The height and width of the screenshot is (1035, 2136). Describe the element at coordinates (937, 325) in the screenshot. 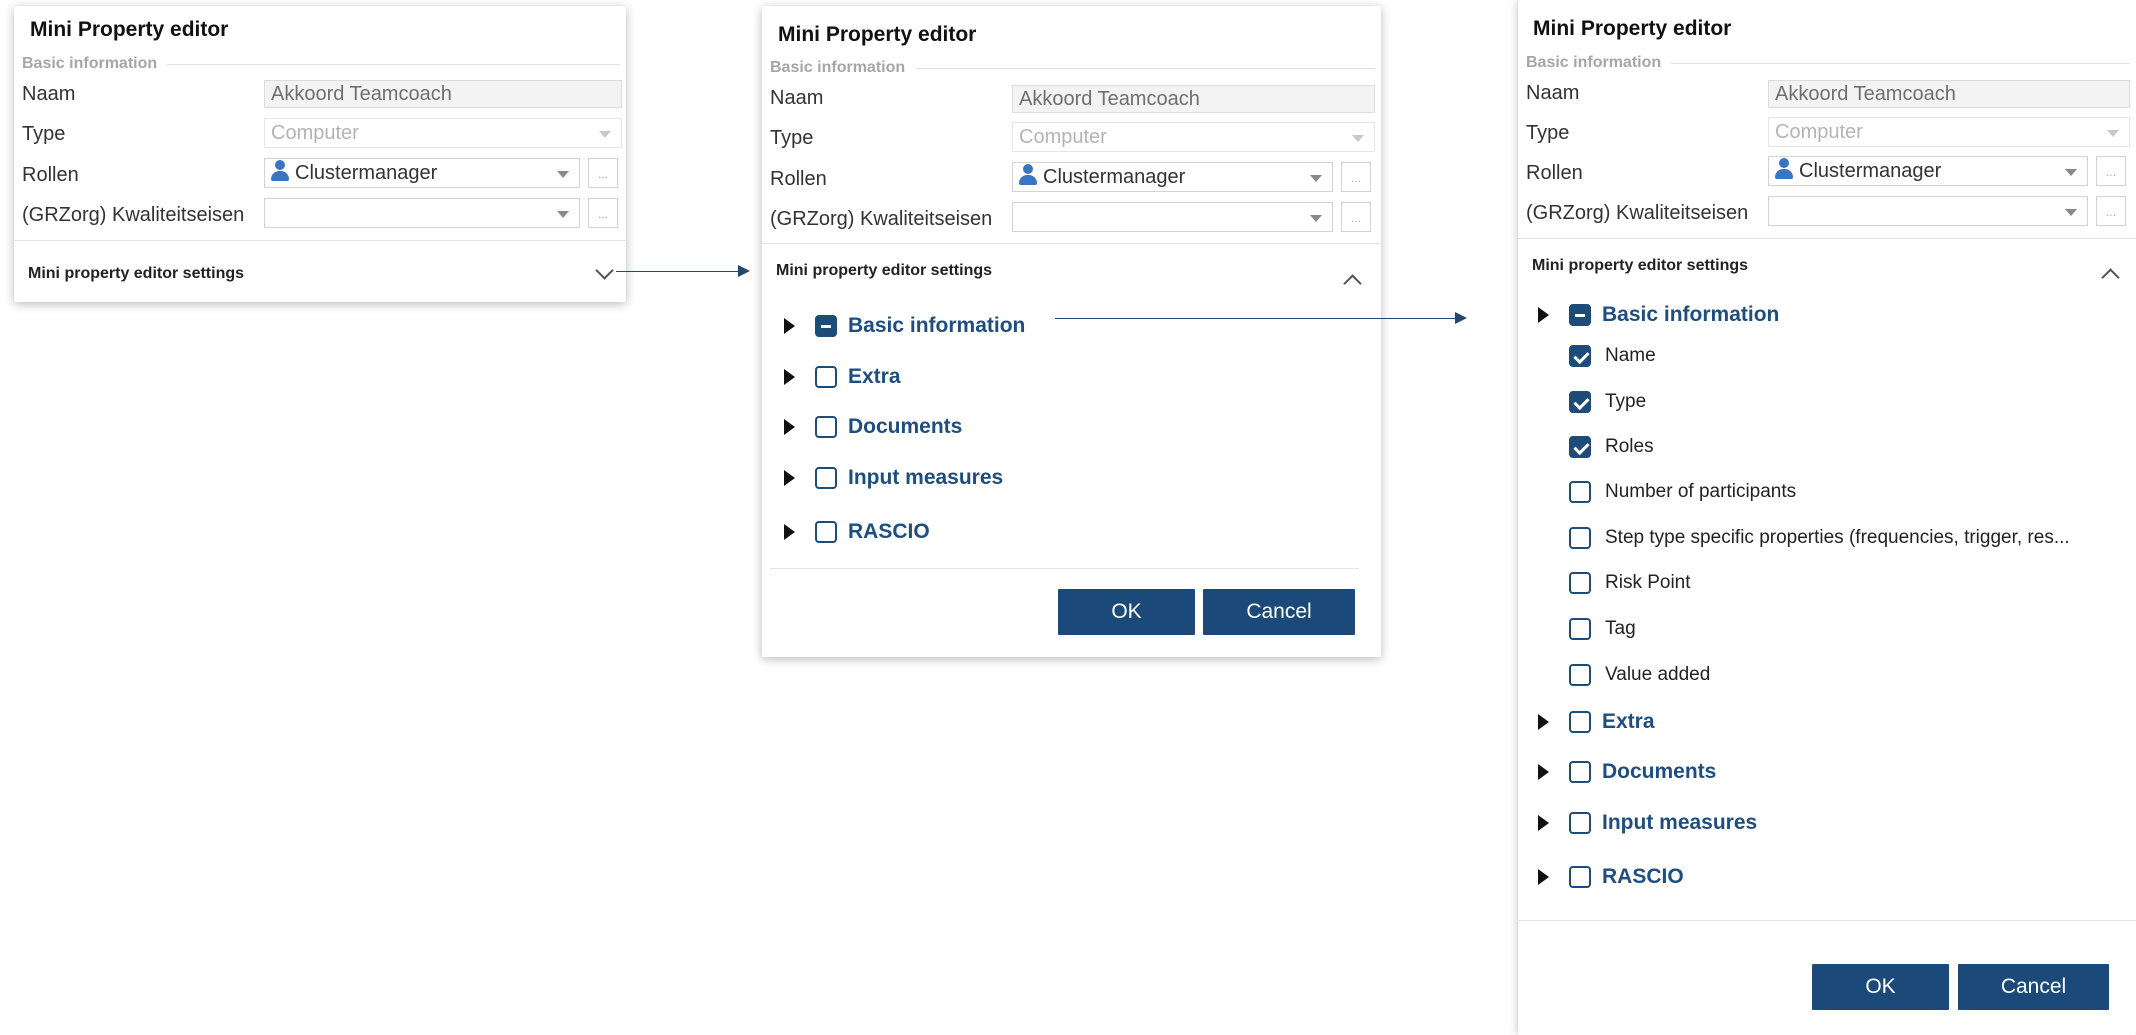

I see `category-label: Basic information` at that location.